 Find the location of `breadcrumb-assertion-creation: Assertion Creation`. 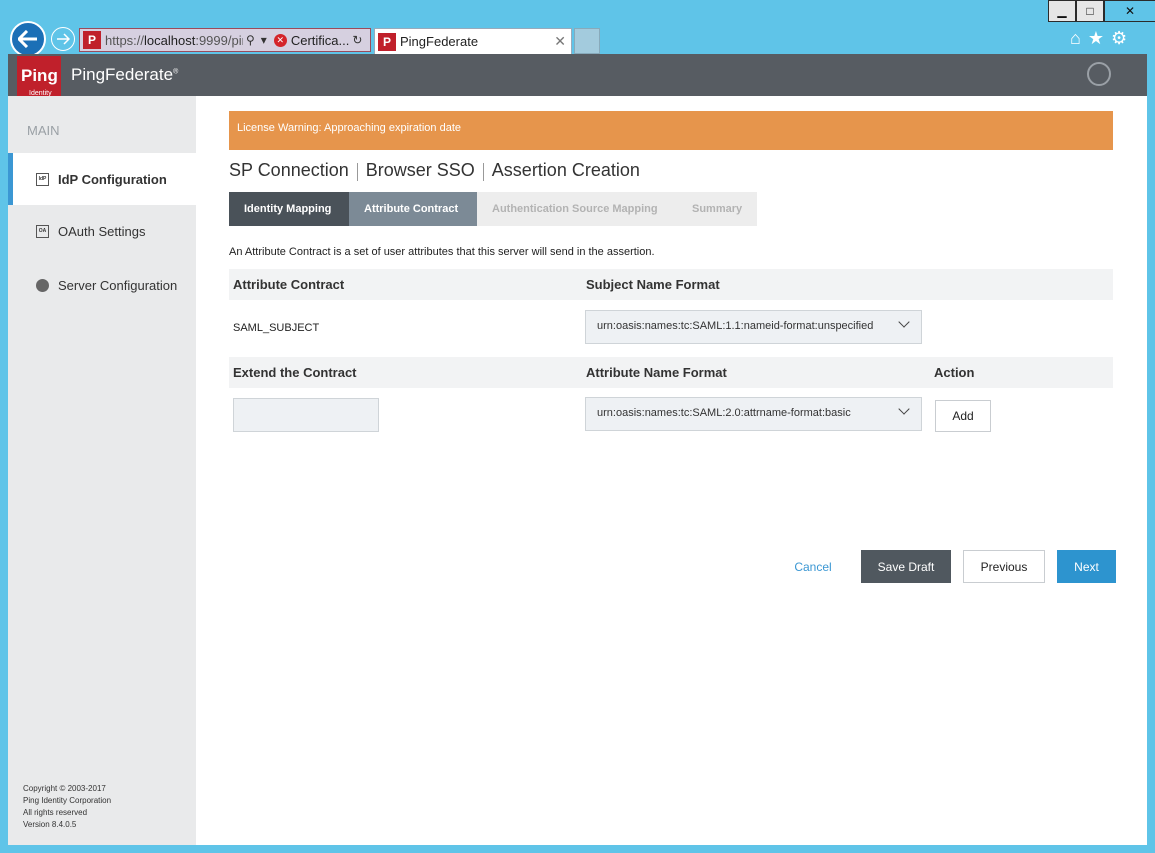

breadcrumb-assertion-creation: Assertion Creation is located at coordinates (565, 170).